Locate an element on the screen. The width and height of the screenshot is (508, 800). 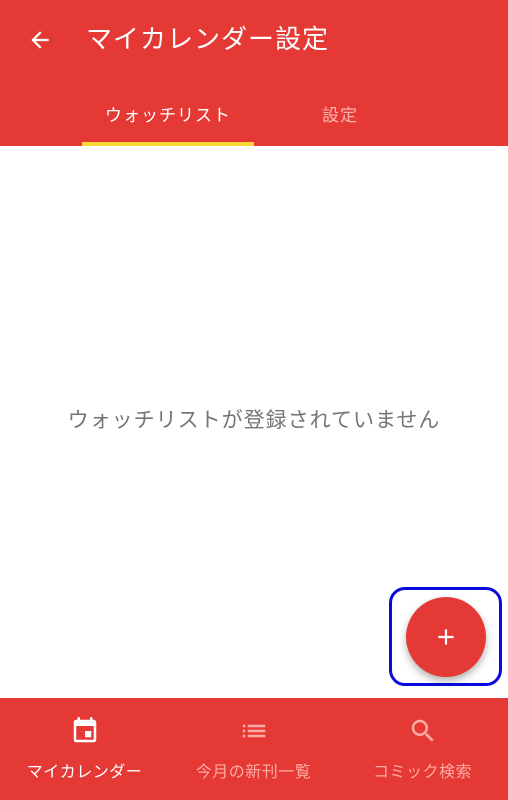
tab-bar: ウォッチリスト 設定 is located at coordinates (254, 113).